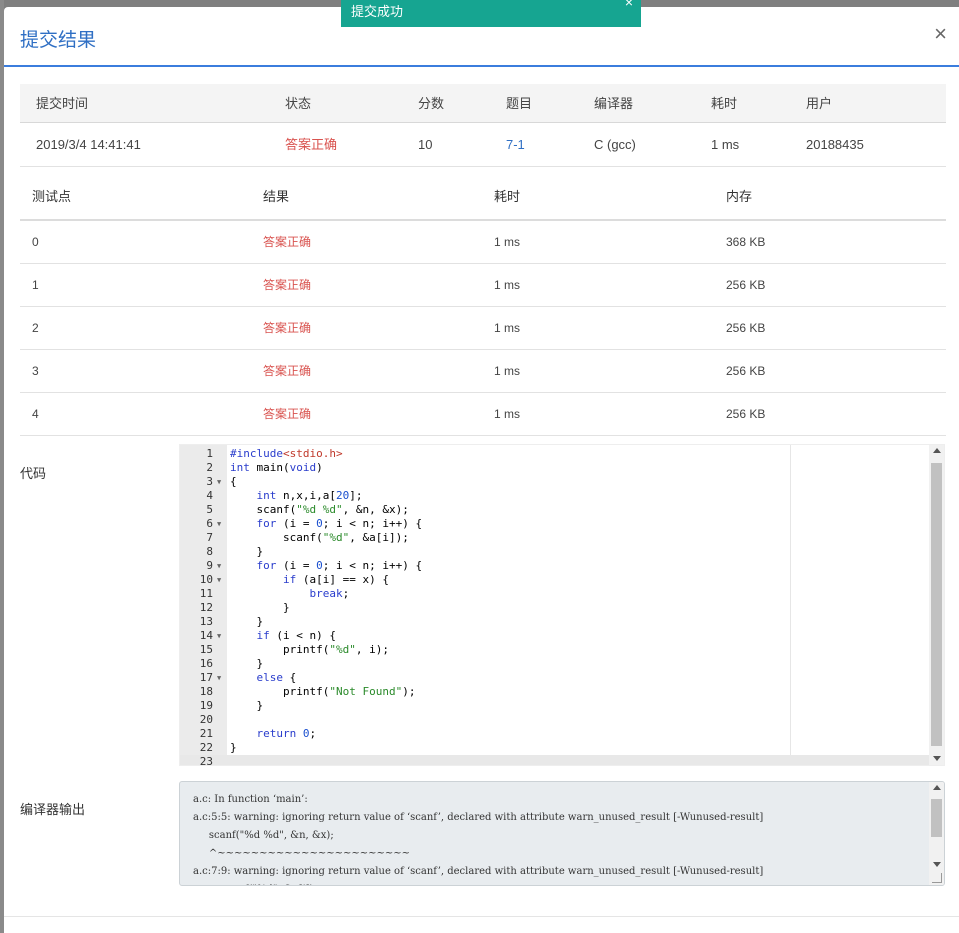  What do you see at coordinates (206, 593) in the screenshot?
I see `line-number: 11` at bounding box center [206, 593].